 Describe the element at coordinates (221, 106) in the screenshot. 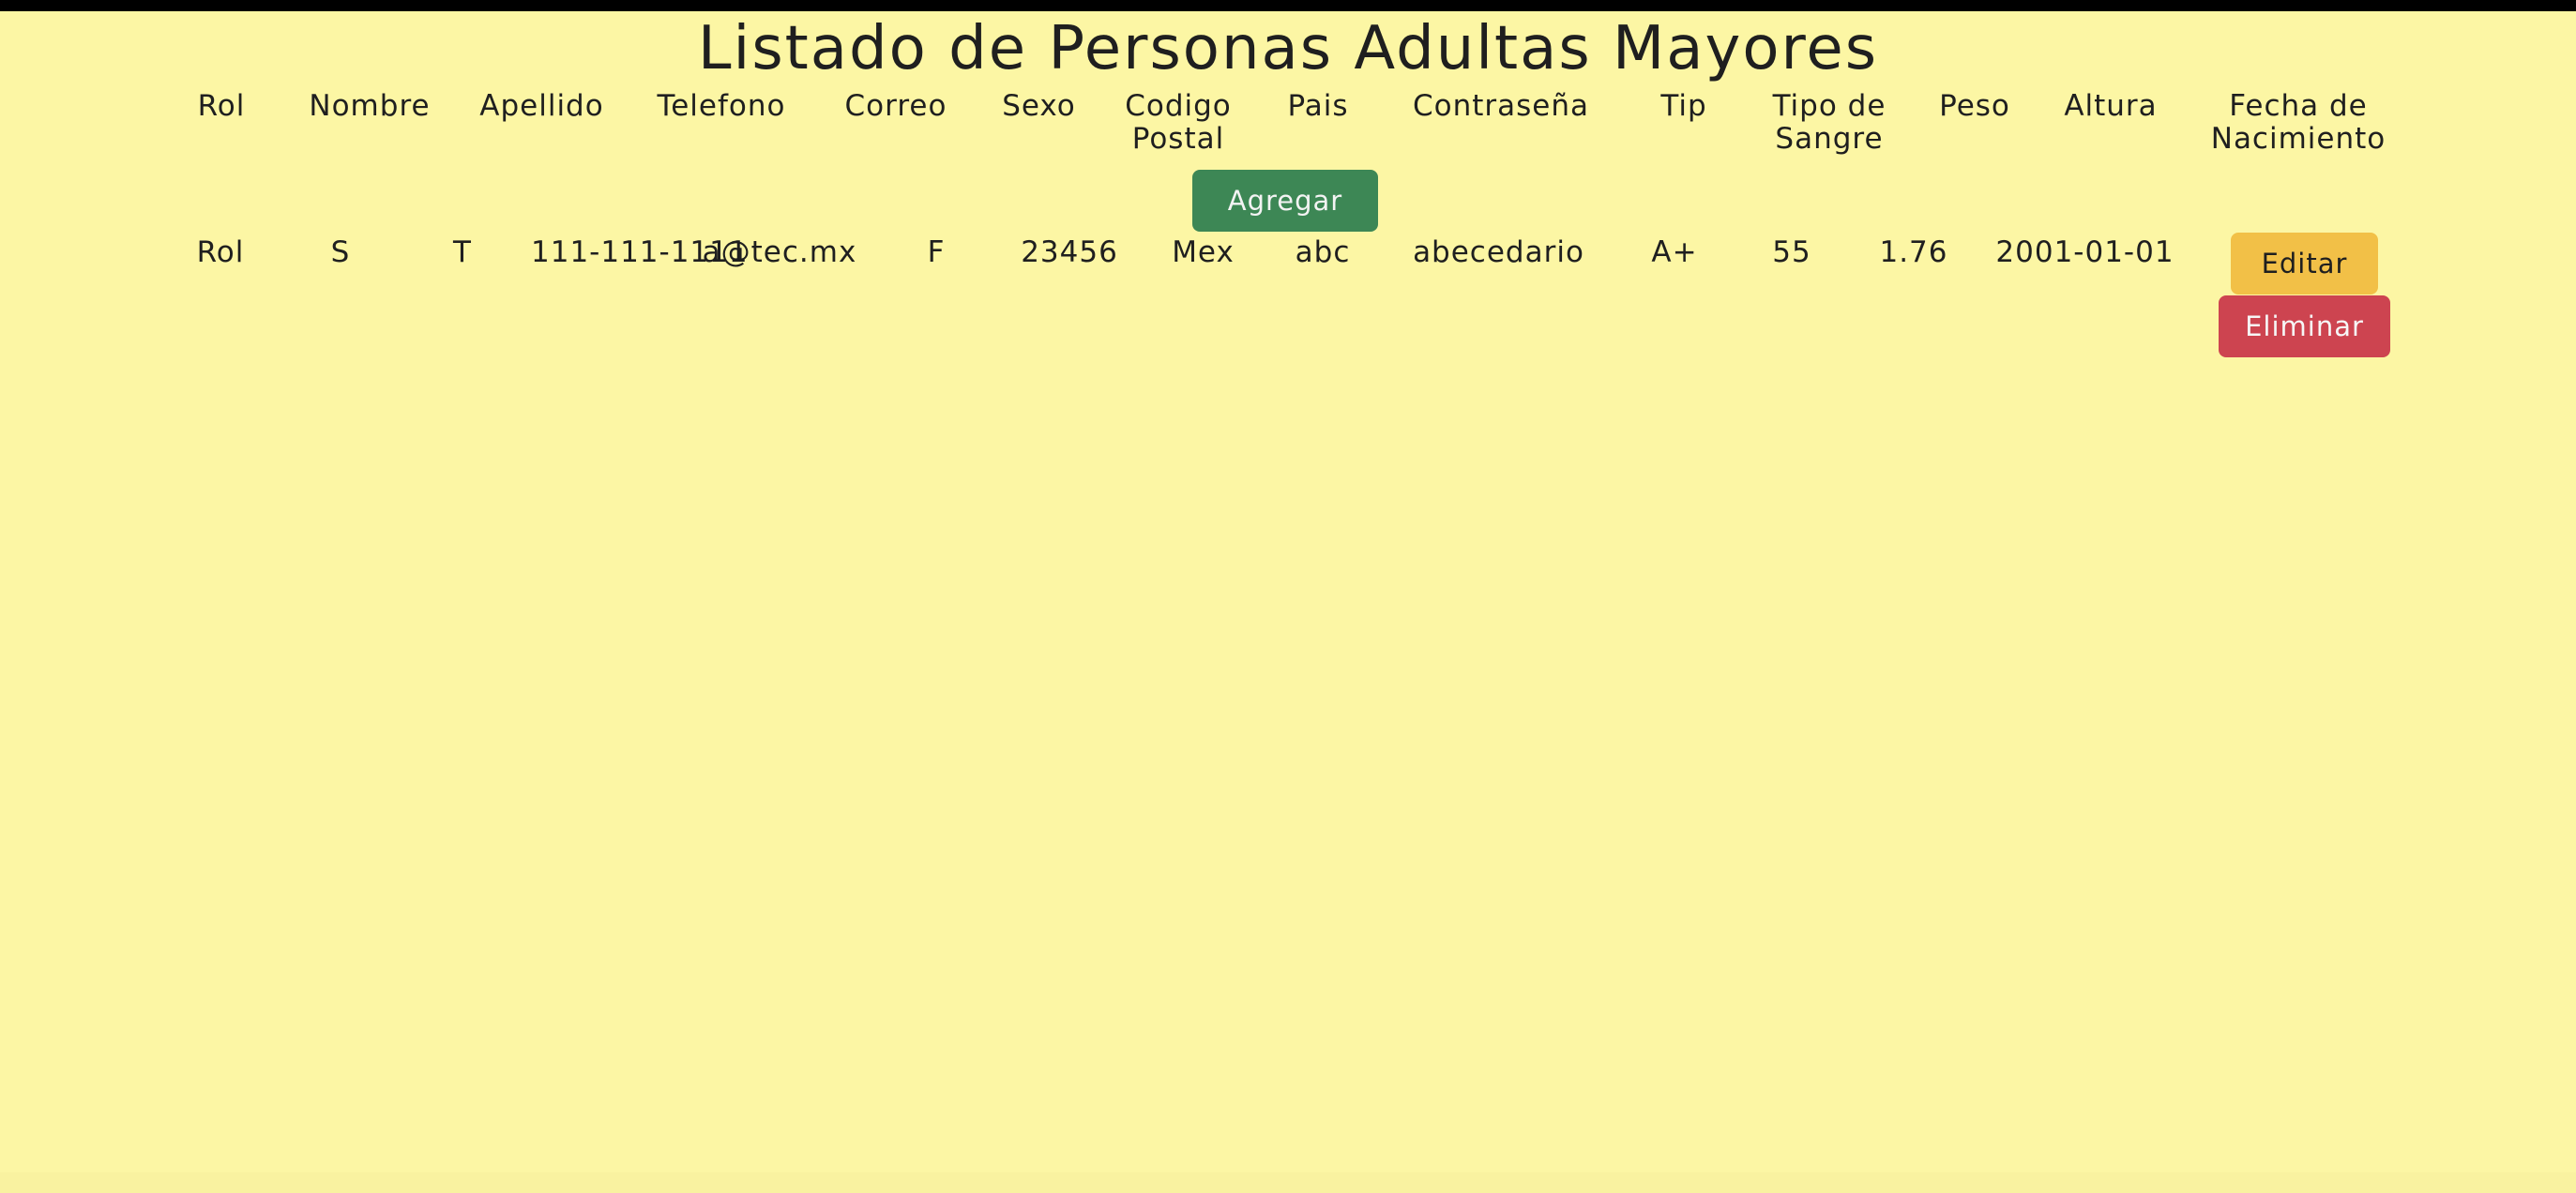

I see `header-rol: Rol` at that location.